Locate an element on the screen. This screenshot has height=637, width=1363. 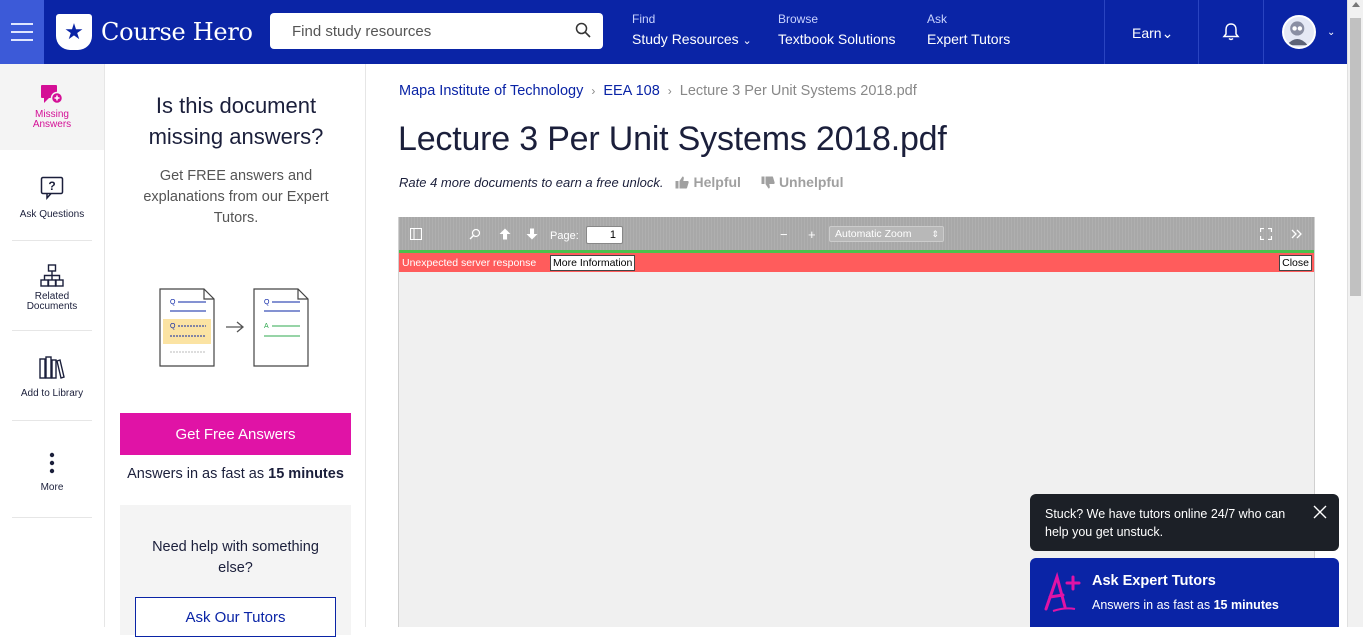
error-message: Unexpected server response is located at coordinates (469, 263).